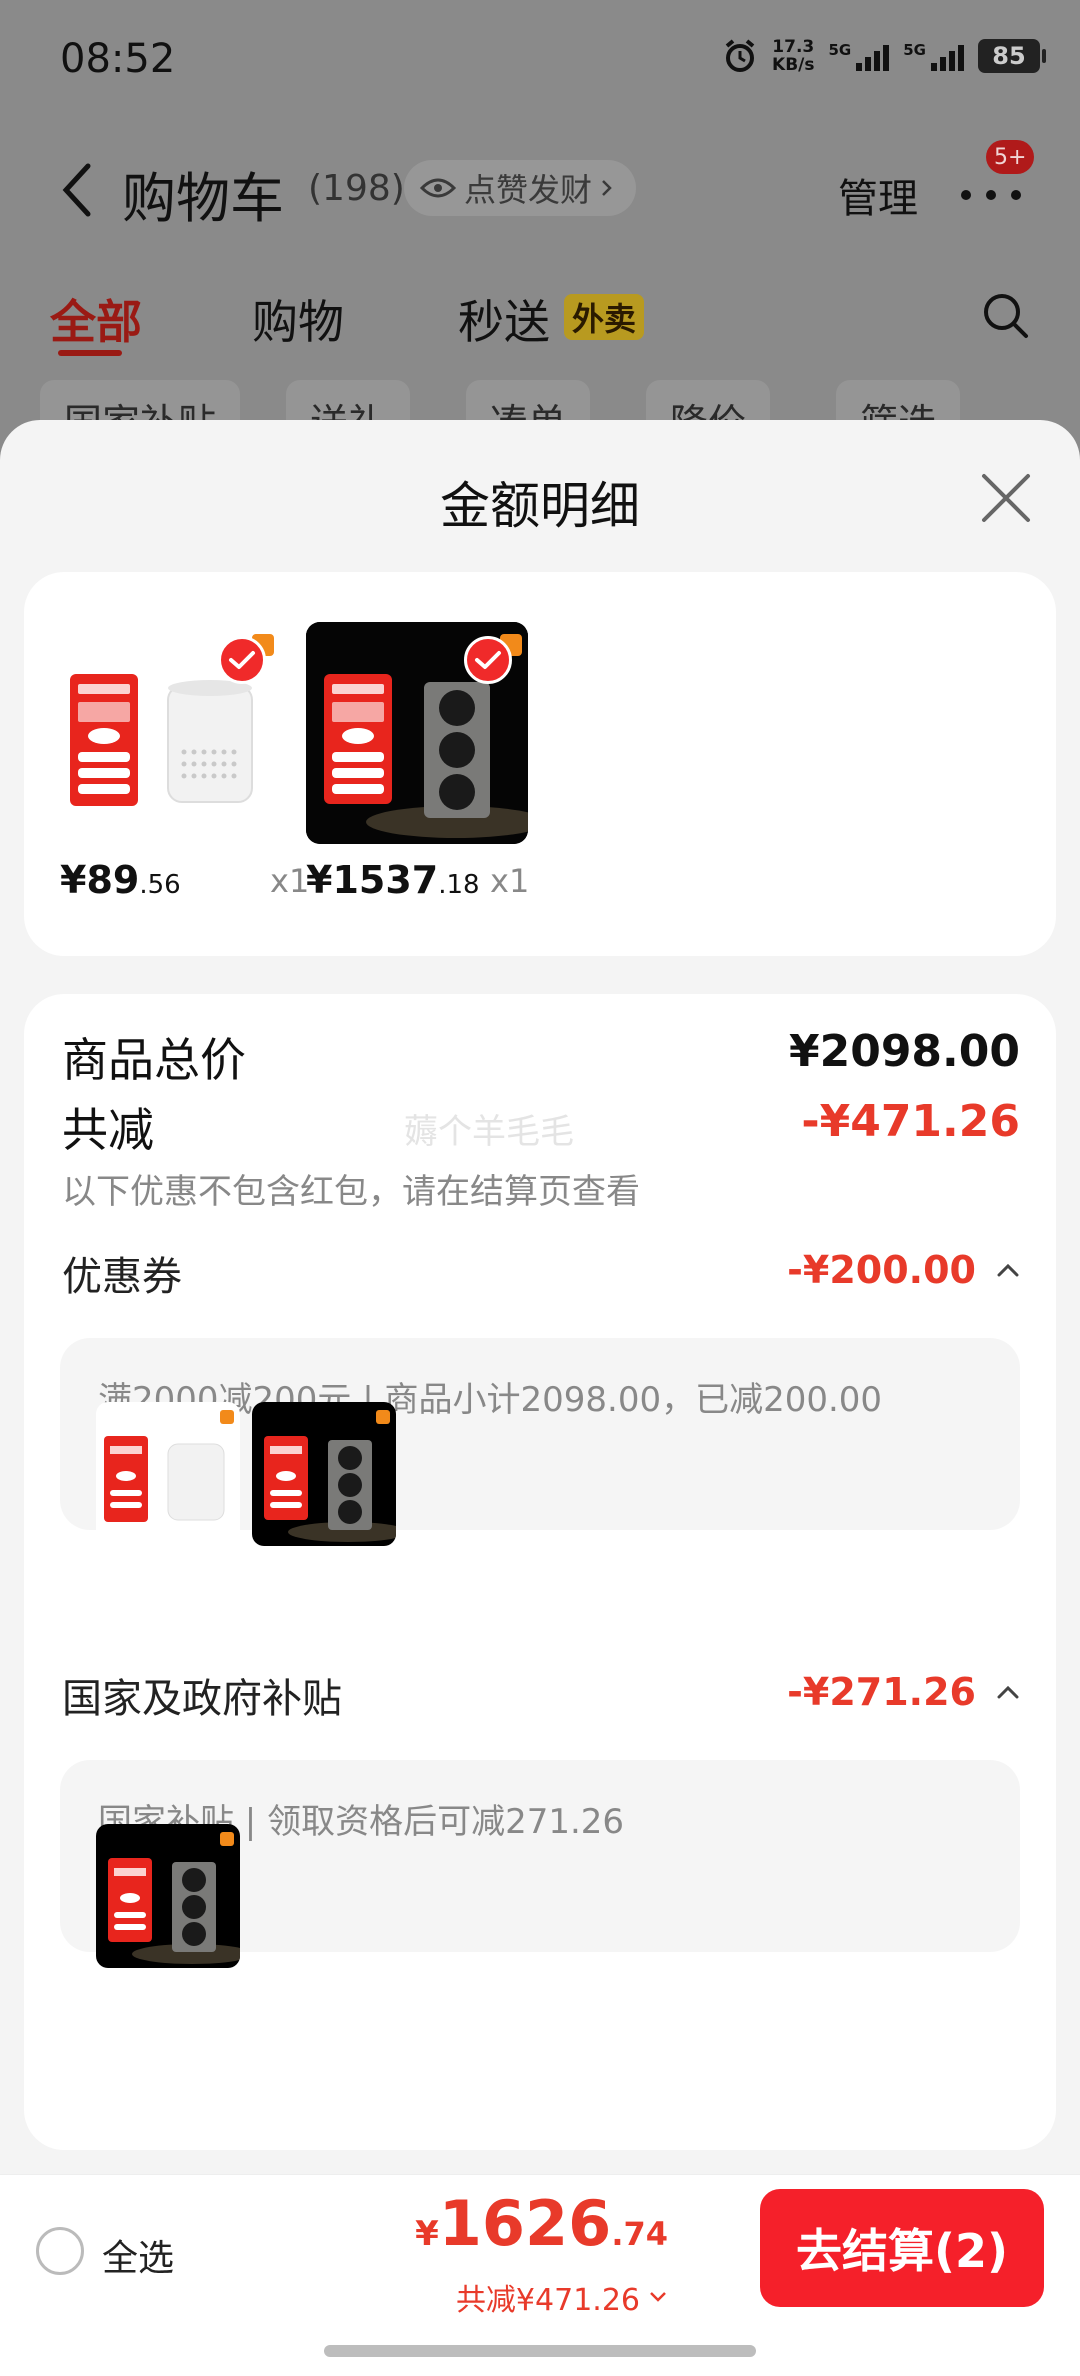 Image resolution: width=1080 pixels, height=2376 pixels. I want to click on search-icon, so click(1006, 316).